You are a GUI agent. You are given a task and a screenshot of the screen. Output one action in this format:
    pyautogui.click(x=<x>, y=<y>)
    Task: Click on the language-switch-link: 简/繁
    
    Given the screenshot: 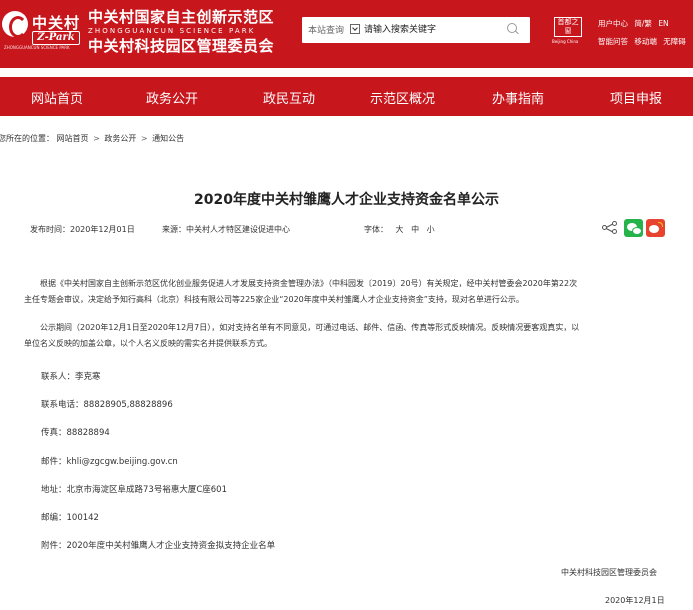 What is the action you would take?
    pyautogui.click(x=643, y=23)
    